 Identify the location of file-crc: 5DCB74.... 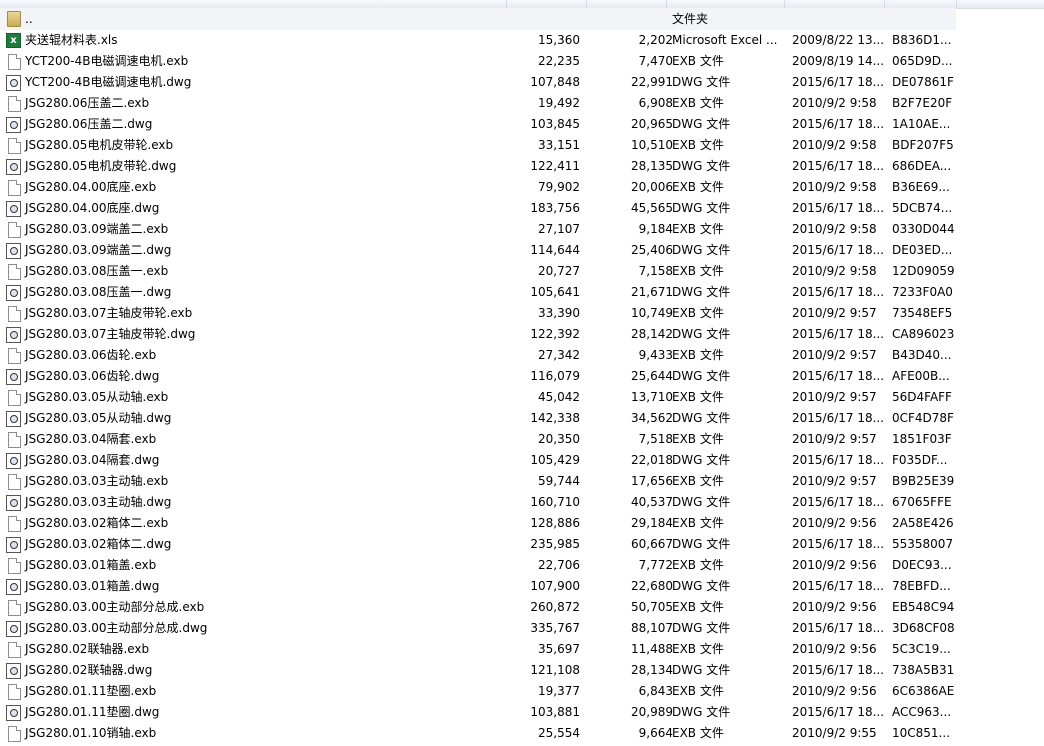
(922, 208).